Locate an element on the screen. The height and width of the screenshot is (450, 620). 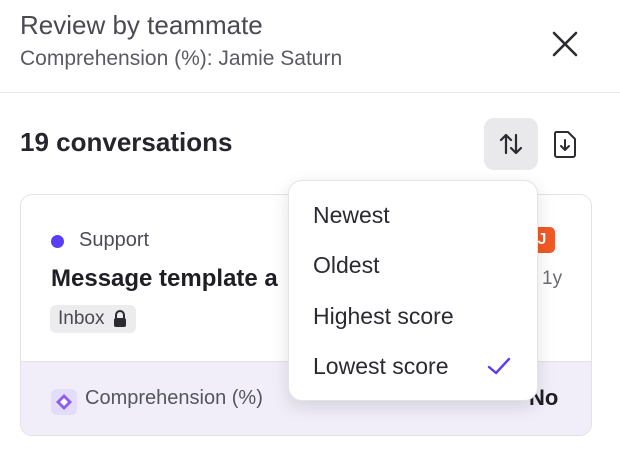
sort-option-lowest-score: Lowest score is located at coordinates (413, 366).